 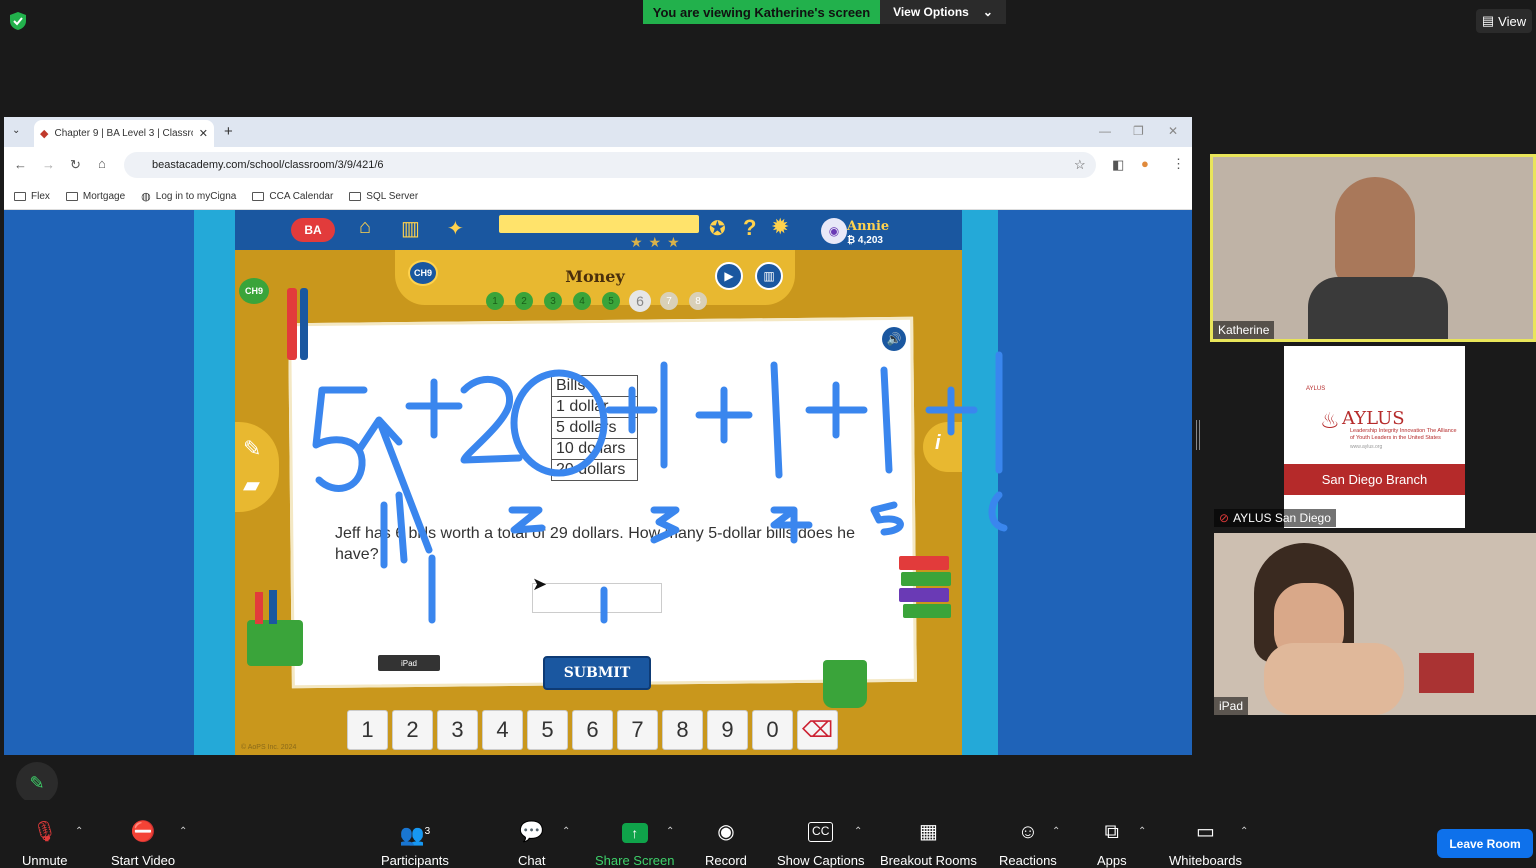 What do you see at coordinates (102, 163) in the screenshot?
I see `home-icon: ⌂` at bounding box center [102, 163].